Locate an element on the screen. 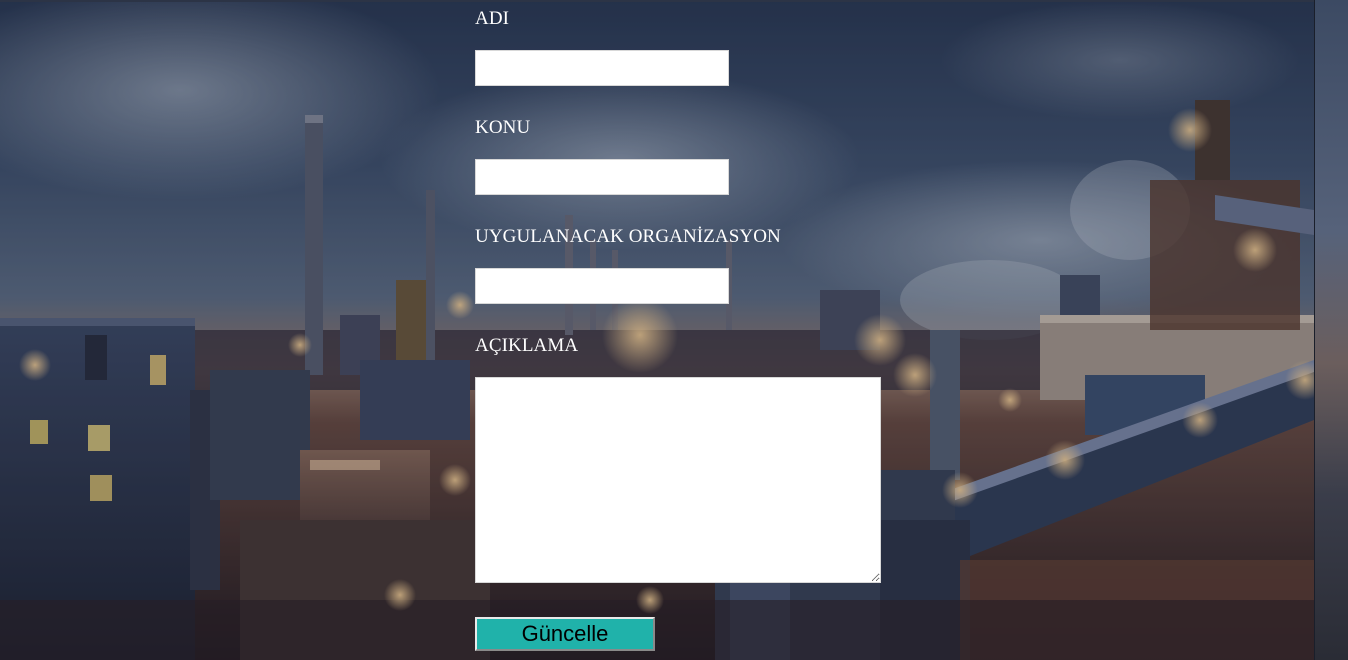 Image resolution: width=1348 pixels, height=660 pixels. subject-input is located at coordinates (602, 177).